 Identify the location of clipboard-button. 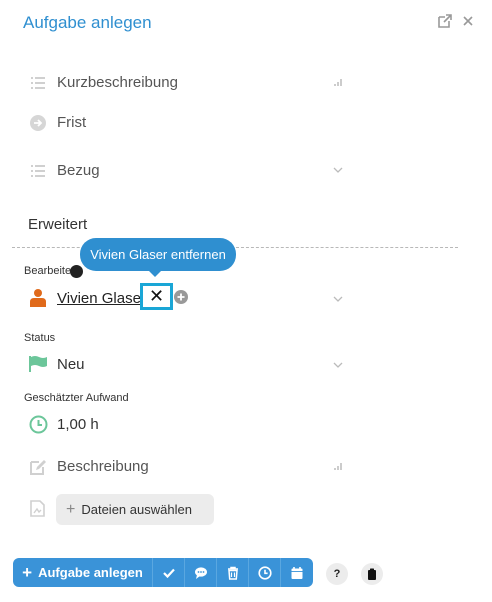
(372, 574).